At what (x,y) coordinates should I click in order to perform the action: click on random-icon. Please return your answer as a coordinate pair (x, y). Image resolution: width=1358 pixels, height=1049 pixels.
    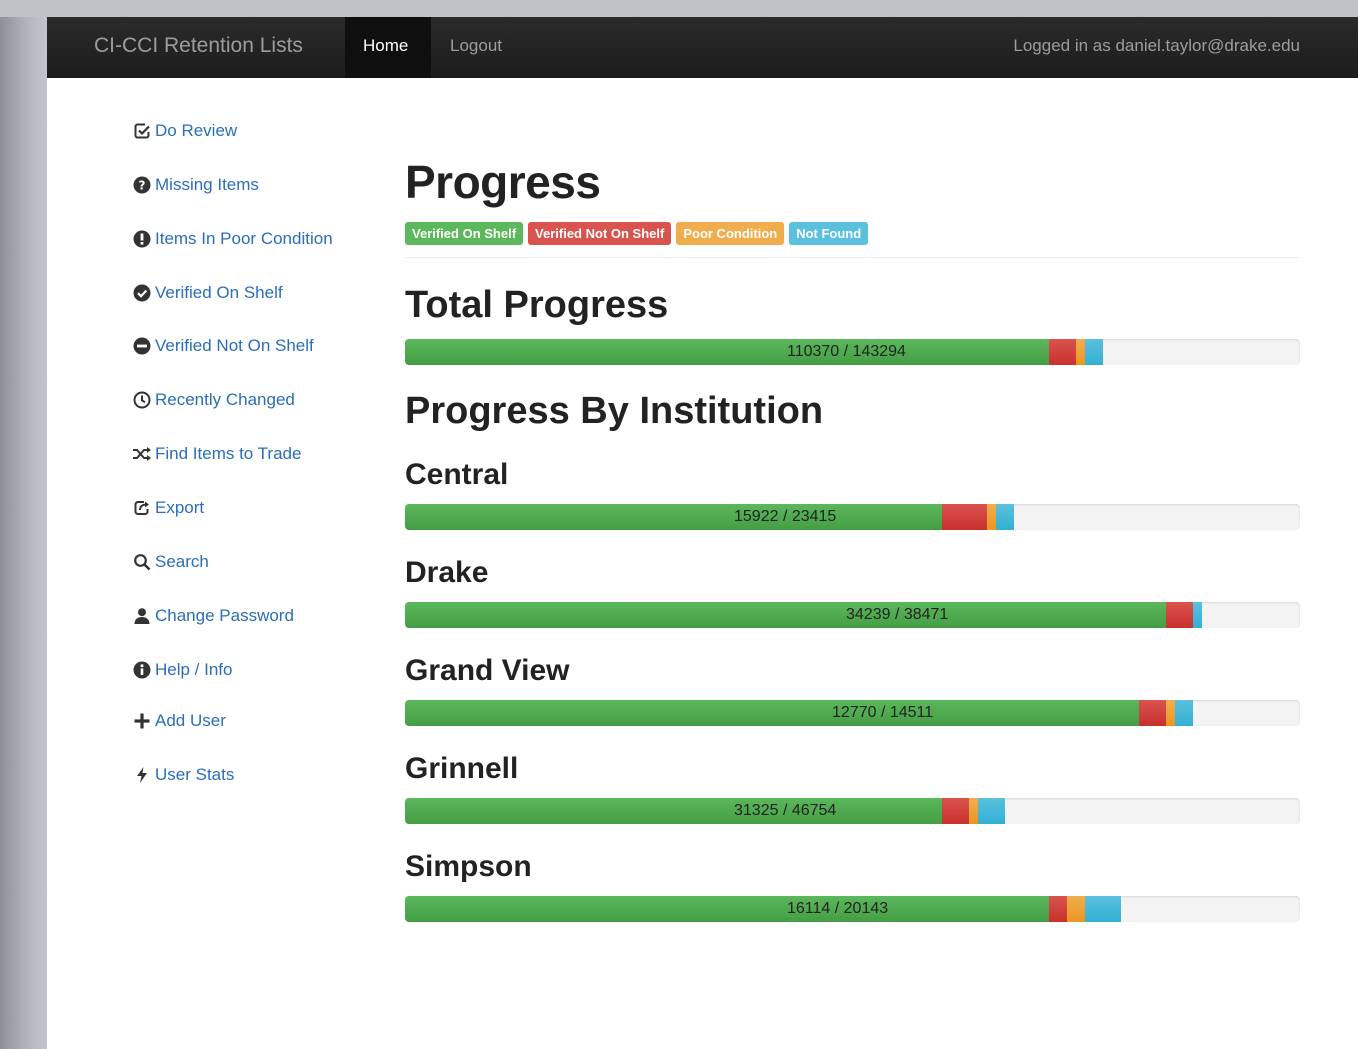
    Looking at the image, I should click on (142, 454).